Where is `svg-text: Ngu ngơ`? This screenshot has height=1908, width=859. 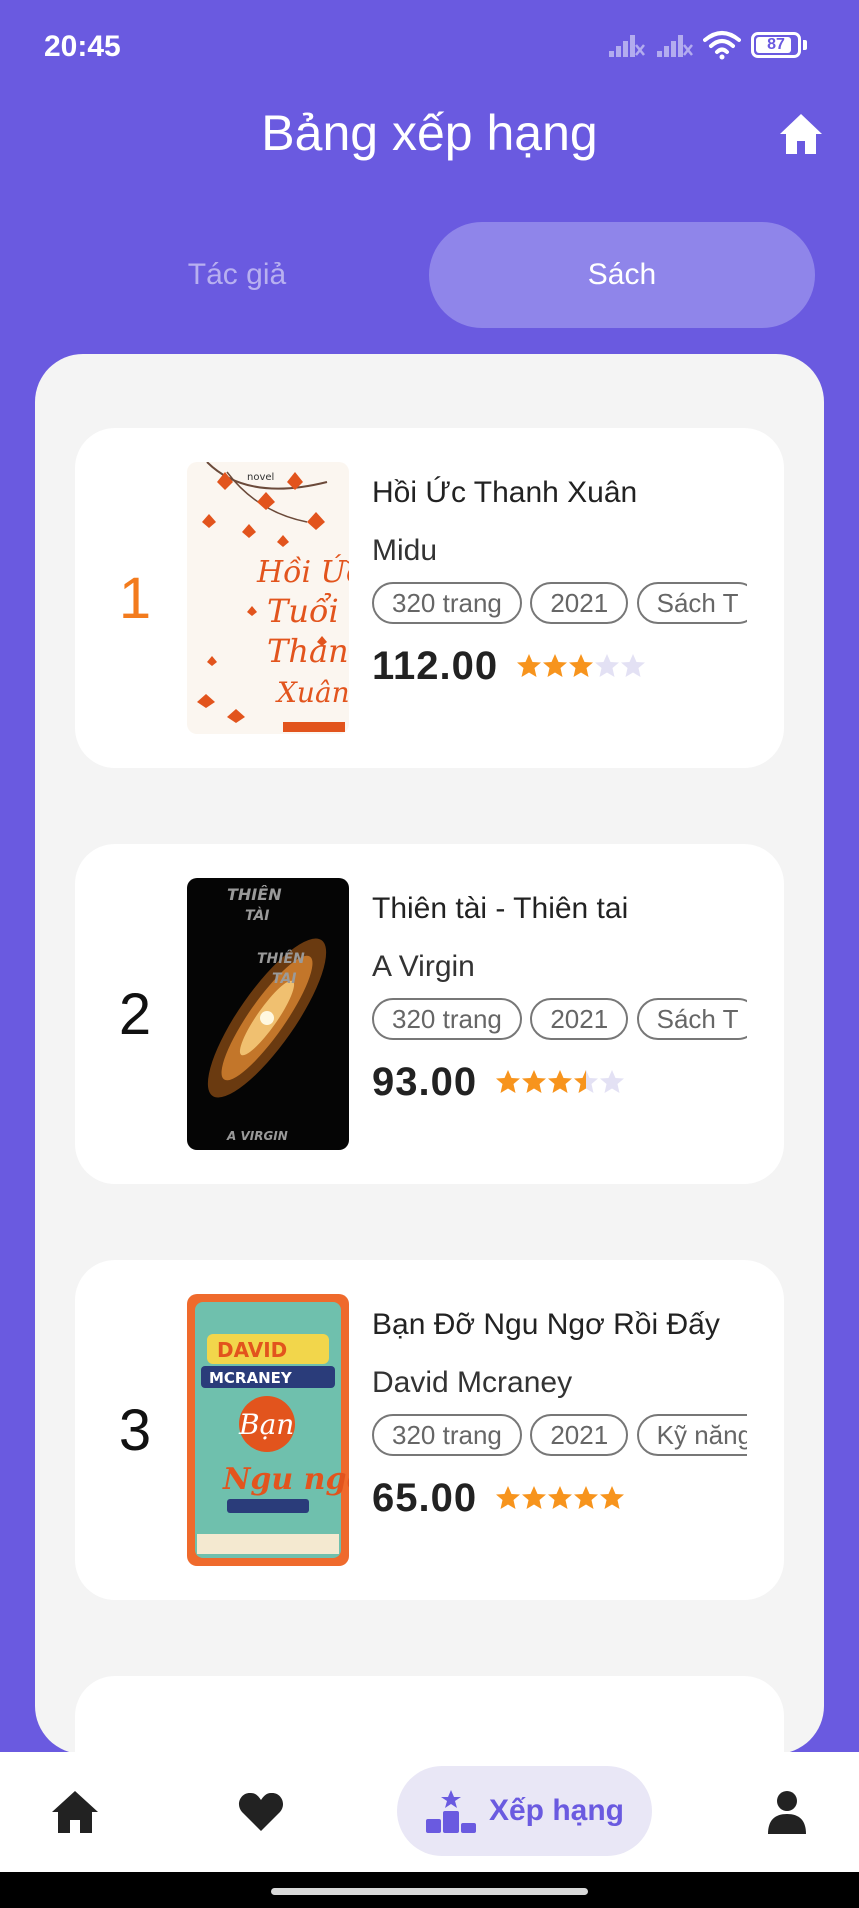
svg-text: Ngu ngơ is located at coordinates (285, 1479).